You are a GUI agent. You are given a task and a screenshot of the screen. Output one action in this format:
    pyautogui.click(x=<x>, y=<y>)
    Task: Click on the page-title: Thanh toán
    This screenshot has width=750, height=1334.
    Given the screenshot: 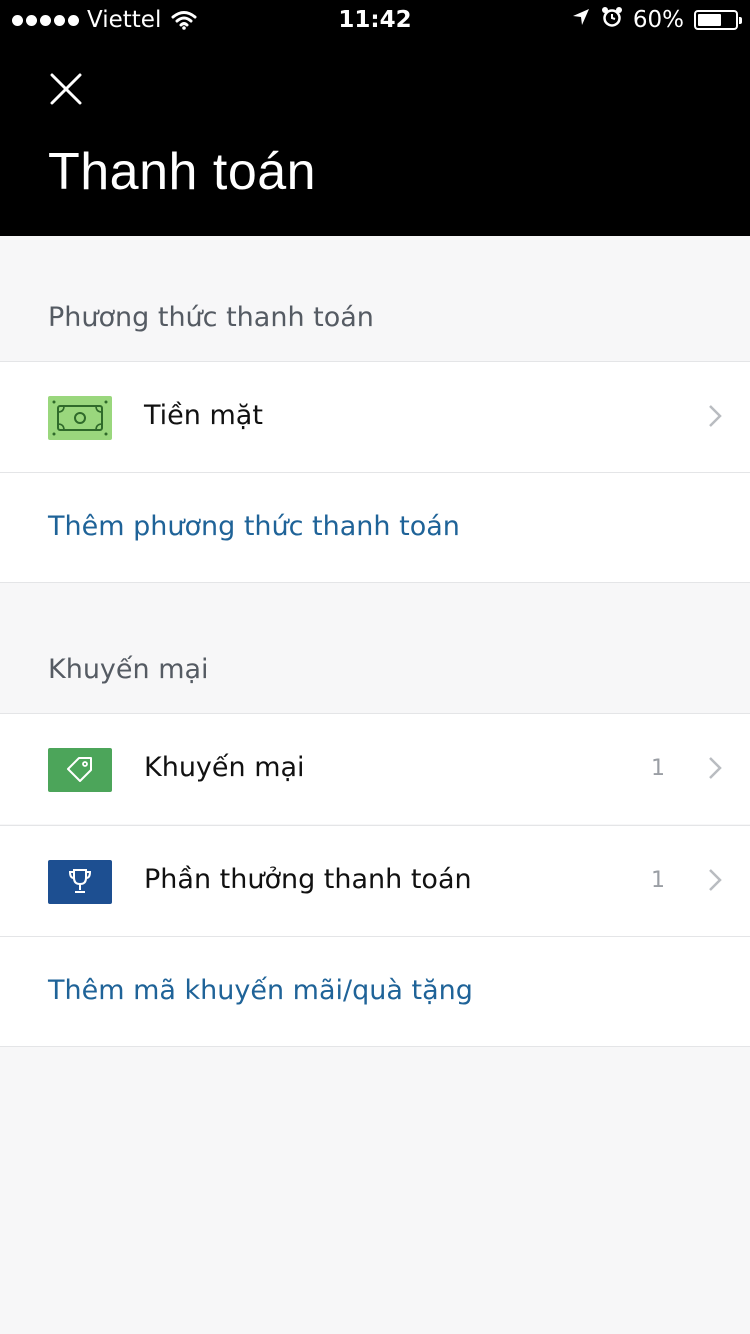 What is the action you would take?
    pyautogui.click(x=182, y=172)
    